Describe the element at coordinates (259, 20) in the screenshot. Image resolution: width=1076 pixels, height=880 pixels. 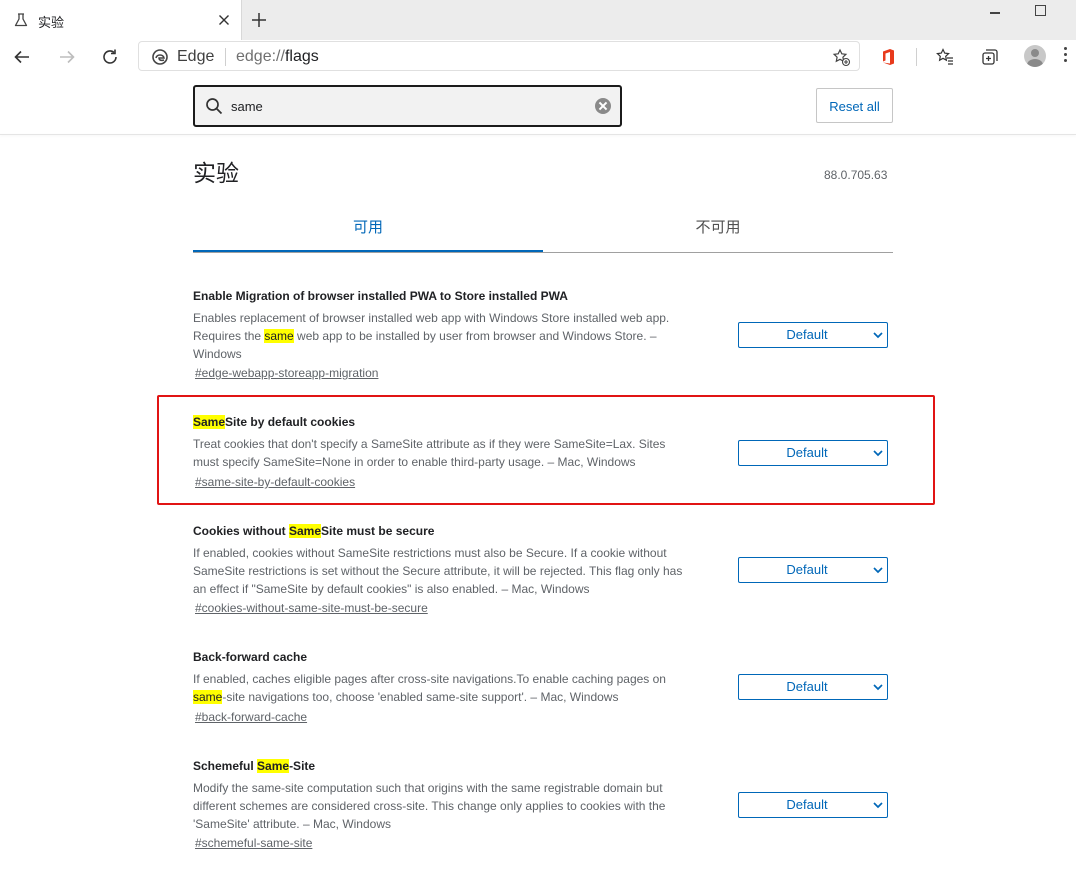
I see `new-tab-plus-icon` at that location.